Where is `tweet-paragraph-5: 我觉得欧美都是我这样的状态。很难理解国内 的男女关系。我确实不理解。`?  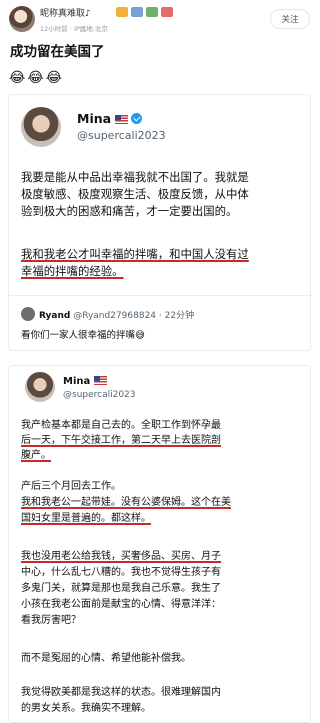 tweet-paragraph-5: 我觉得欧美都是我这样的状态。很难理解国内 的男女关系。我确实不理解。 is located at coordinates (121, 701).